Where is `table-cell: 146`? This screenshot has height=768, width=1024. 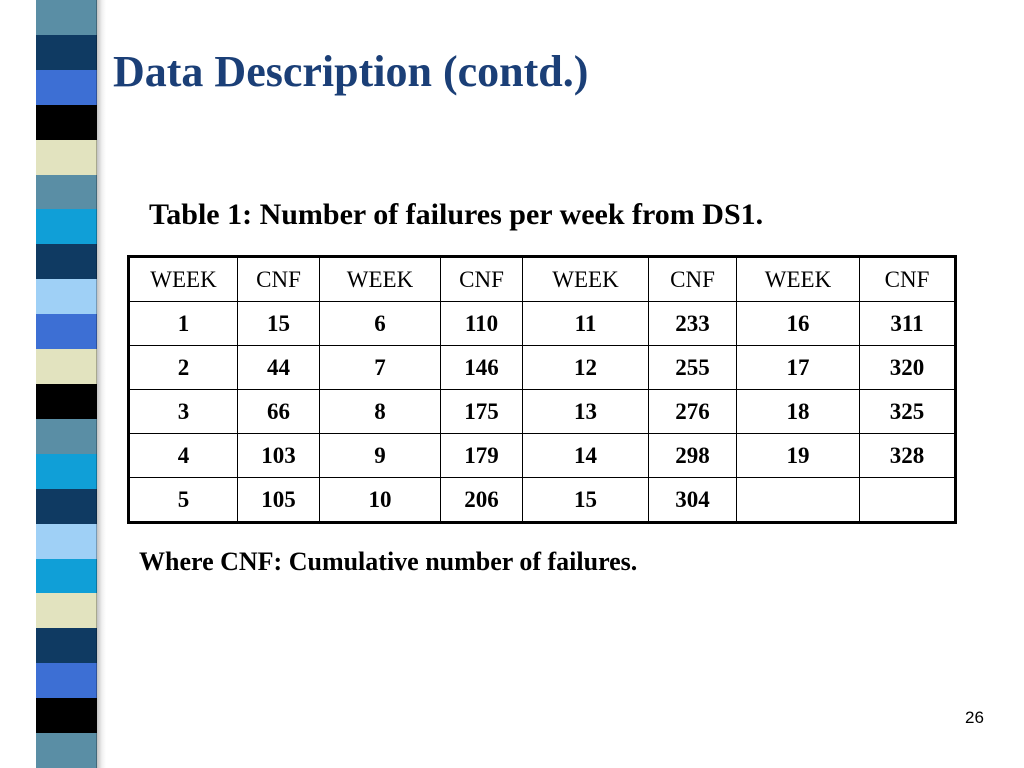 table-cell: 146 is located at coordinates (481, 367).